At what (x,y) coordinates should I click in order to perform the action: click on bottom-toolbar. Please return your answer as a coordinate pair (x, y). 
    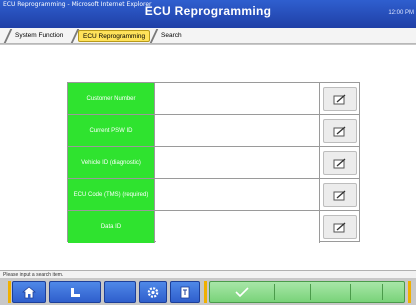
    Looking at the image, I should click on (208, 291).